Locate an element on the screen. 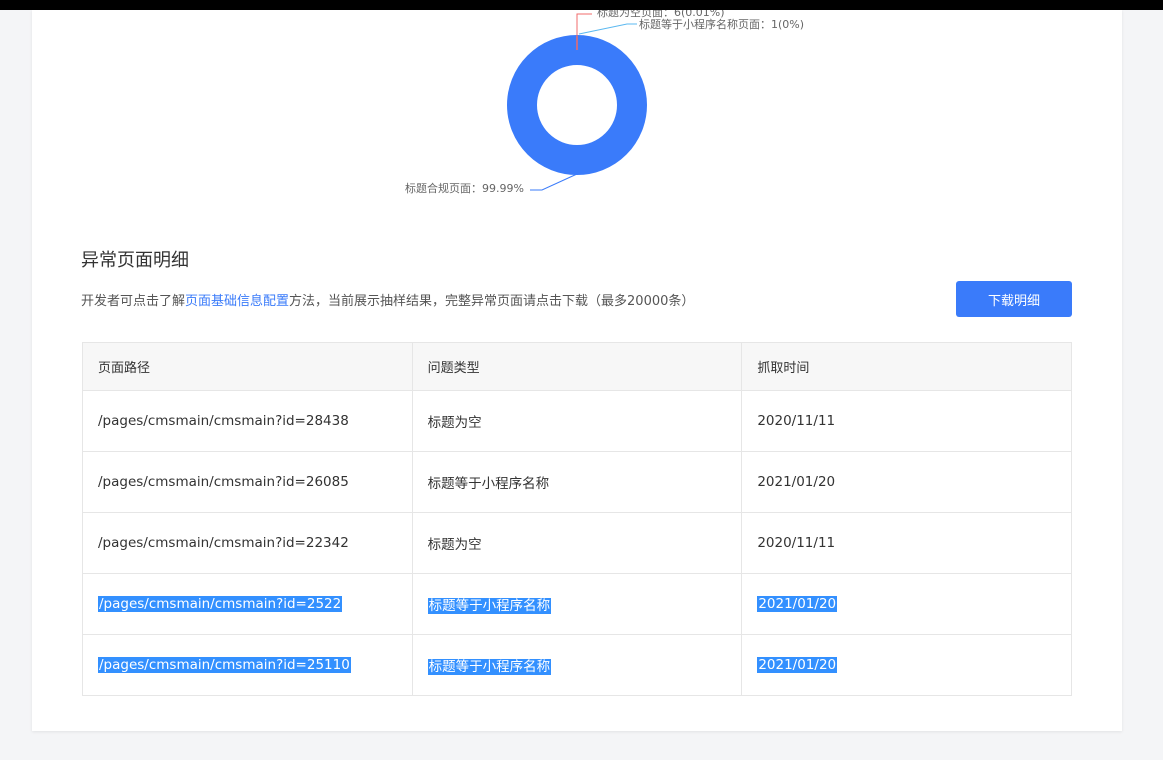 The image size is (1163, 760). desc-prefix: 开发者可点击了解 is located at coordinates (133, 301).